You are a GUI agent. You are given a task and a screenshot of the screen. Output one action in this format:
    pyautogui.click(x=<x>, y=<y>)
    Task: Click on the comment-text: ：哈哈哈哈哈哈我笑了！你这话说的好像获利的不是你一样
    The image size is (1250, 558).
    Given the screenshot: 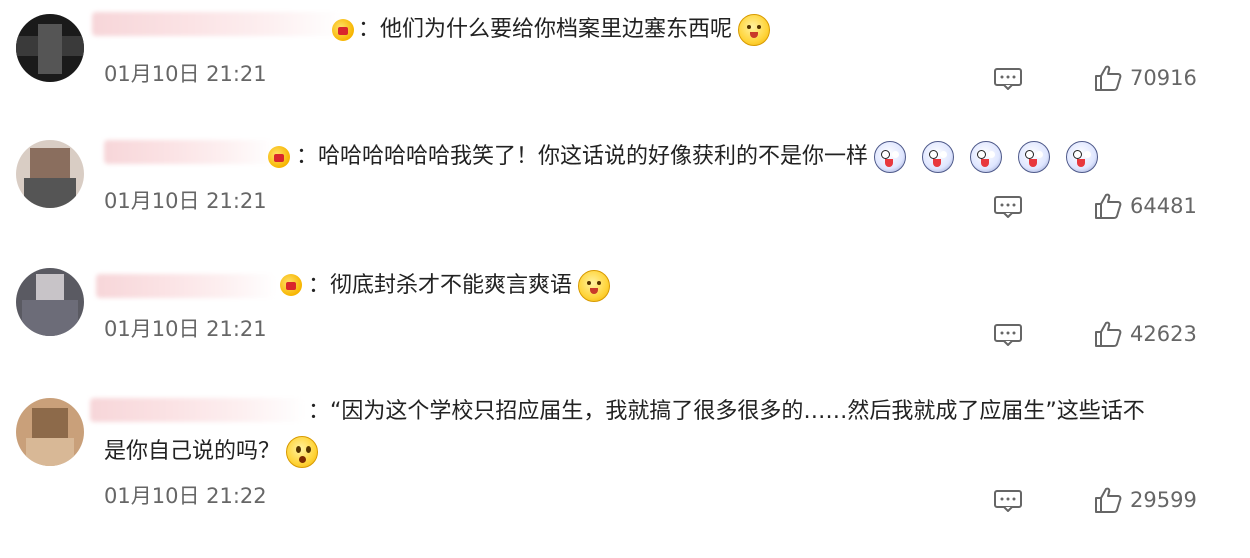 What is the action you would take?
    pyautogui.click(x=697, y=157)
    